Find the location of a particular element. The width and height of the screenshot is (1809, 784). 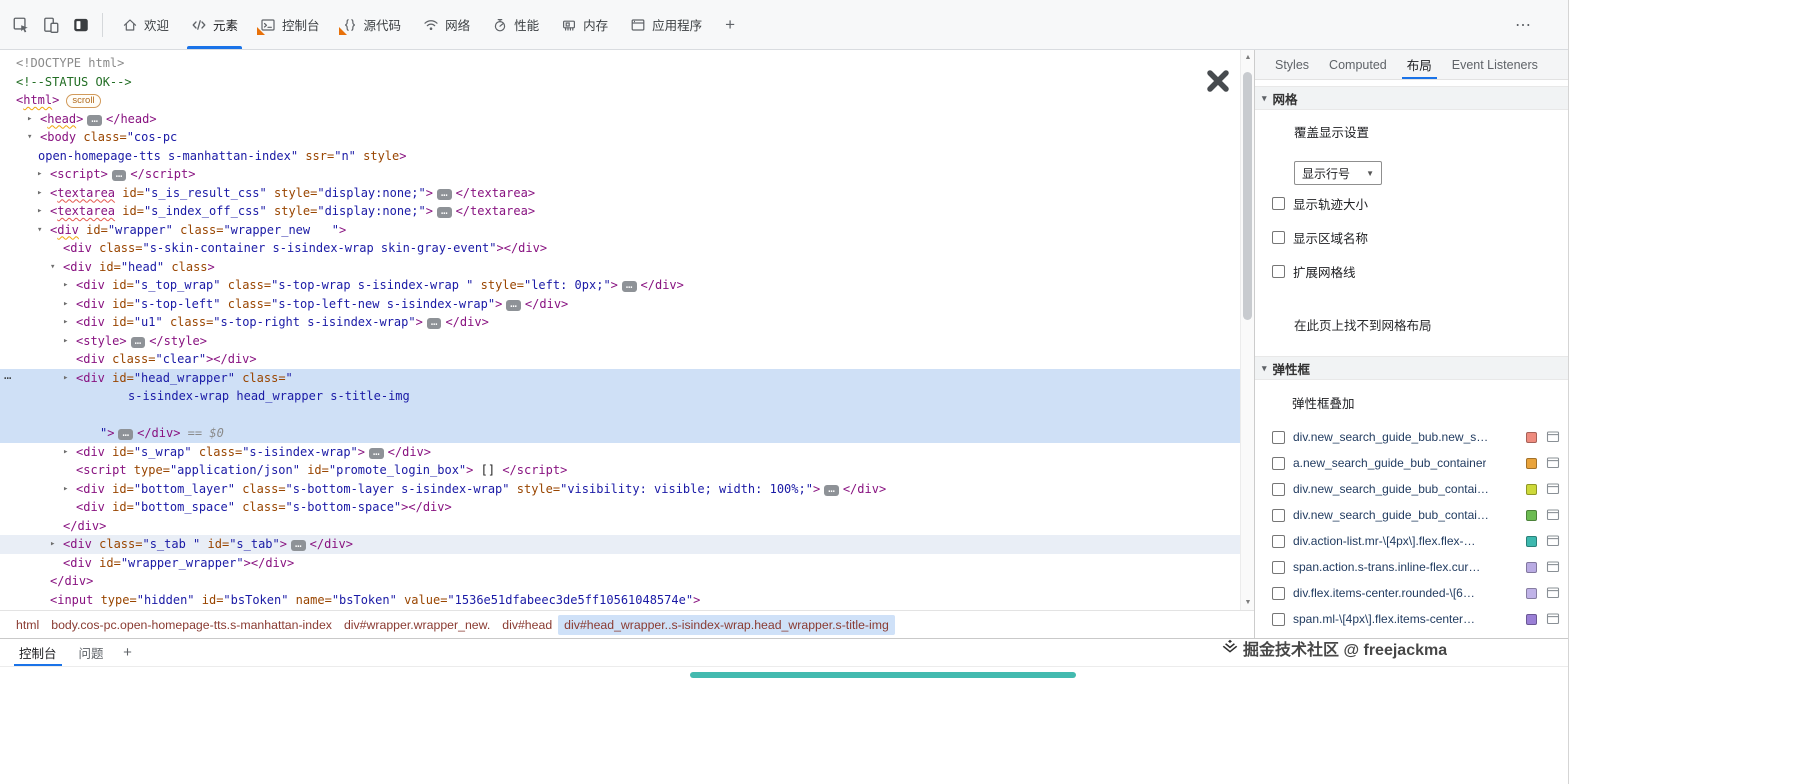

tab-elements: 元素 is located at coordinates (214, 24).